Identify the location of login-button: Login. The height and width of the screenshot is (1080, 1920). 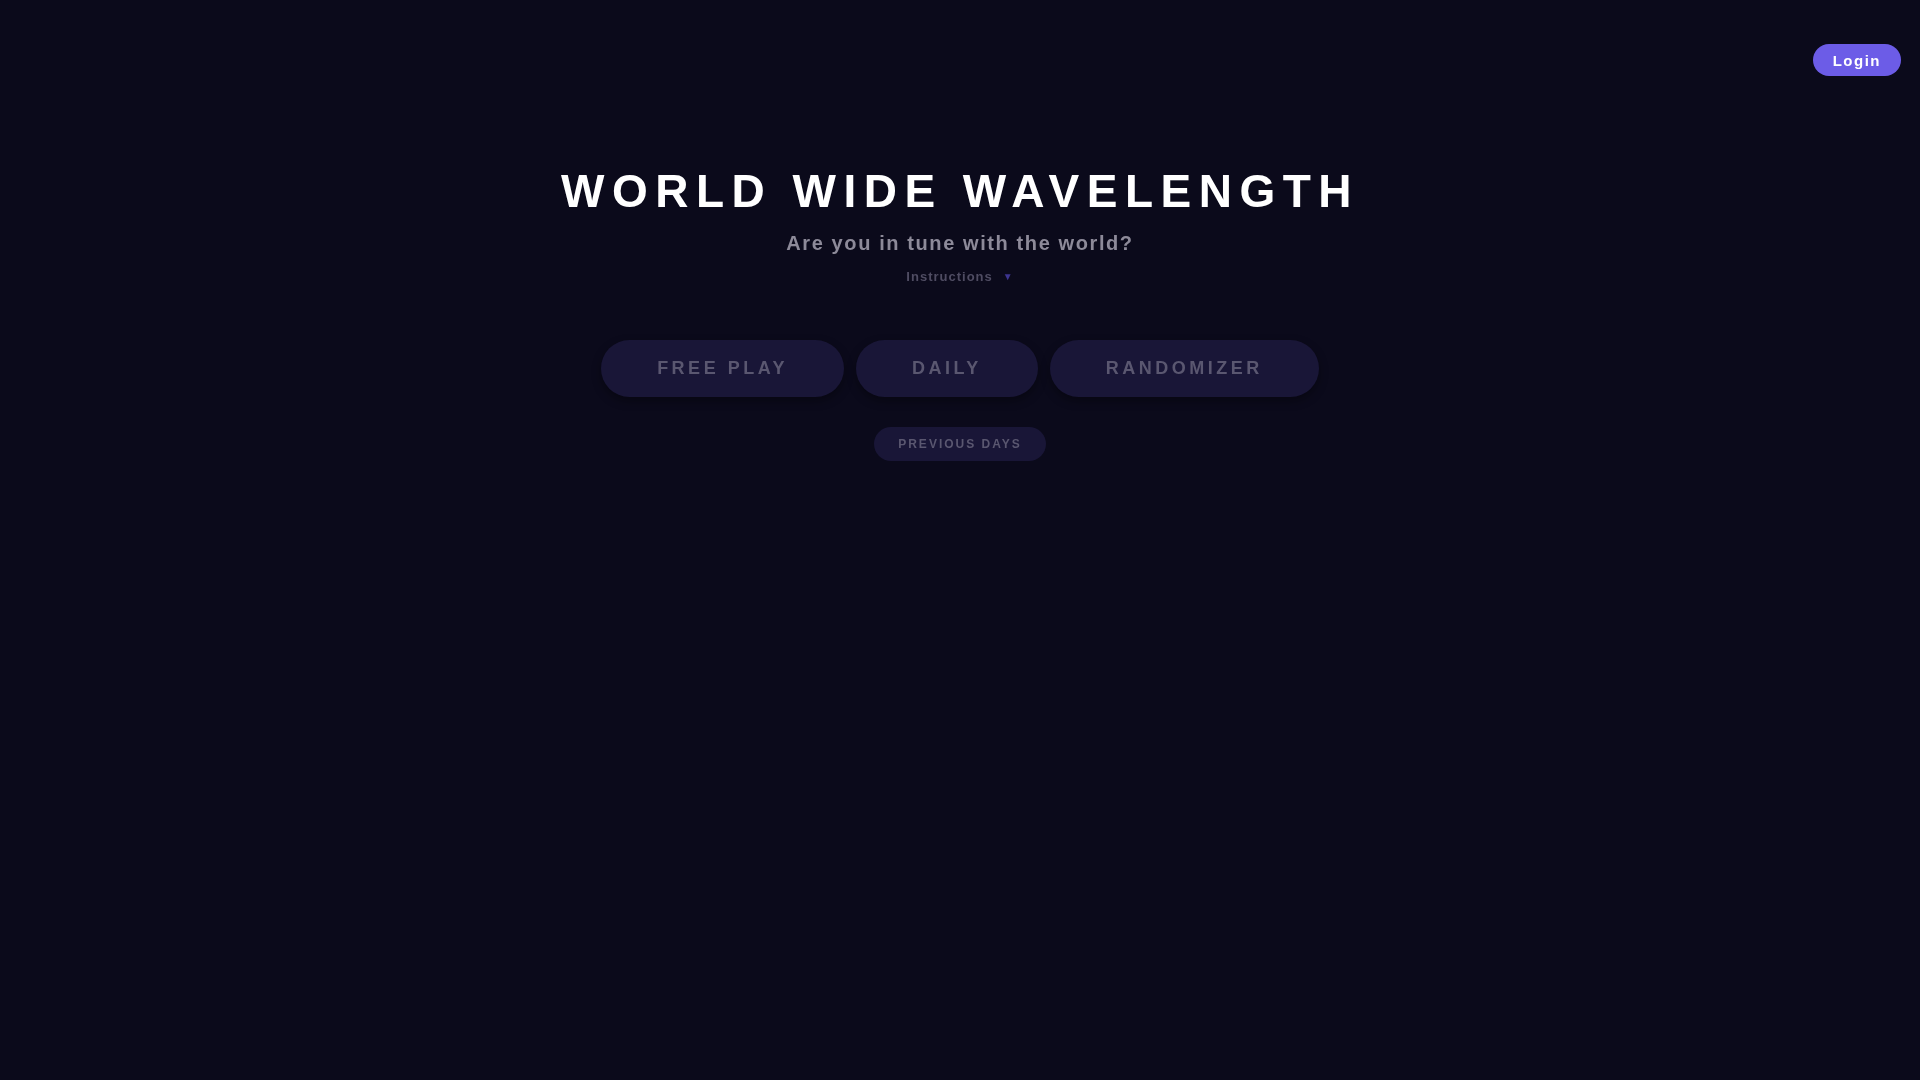
(1856, 60).